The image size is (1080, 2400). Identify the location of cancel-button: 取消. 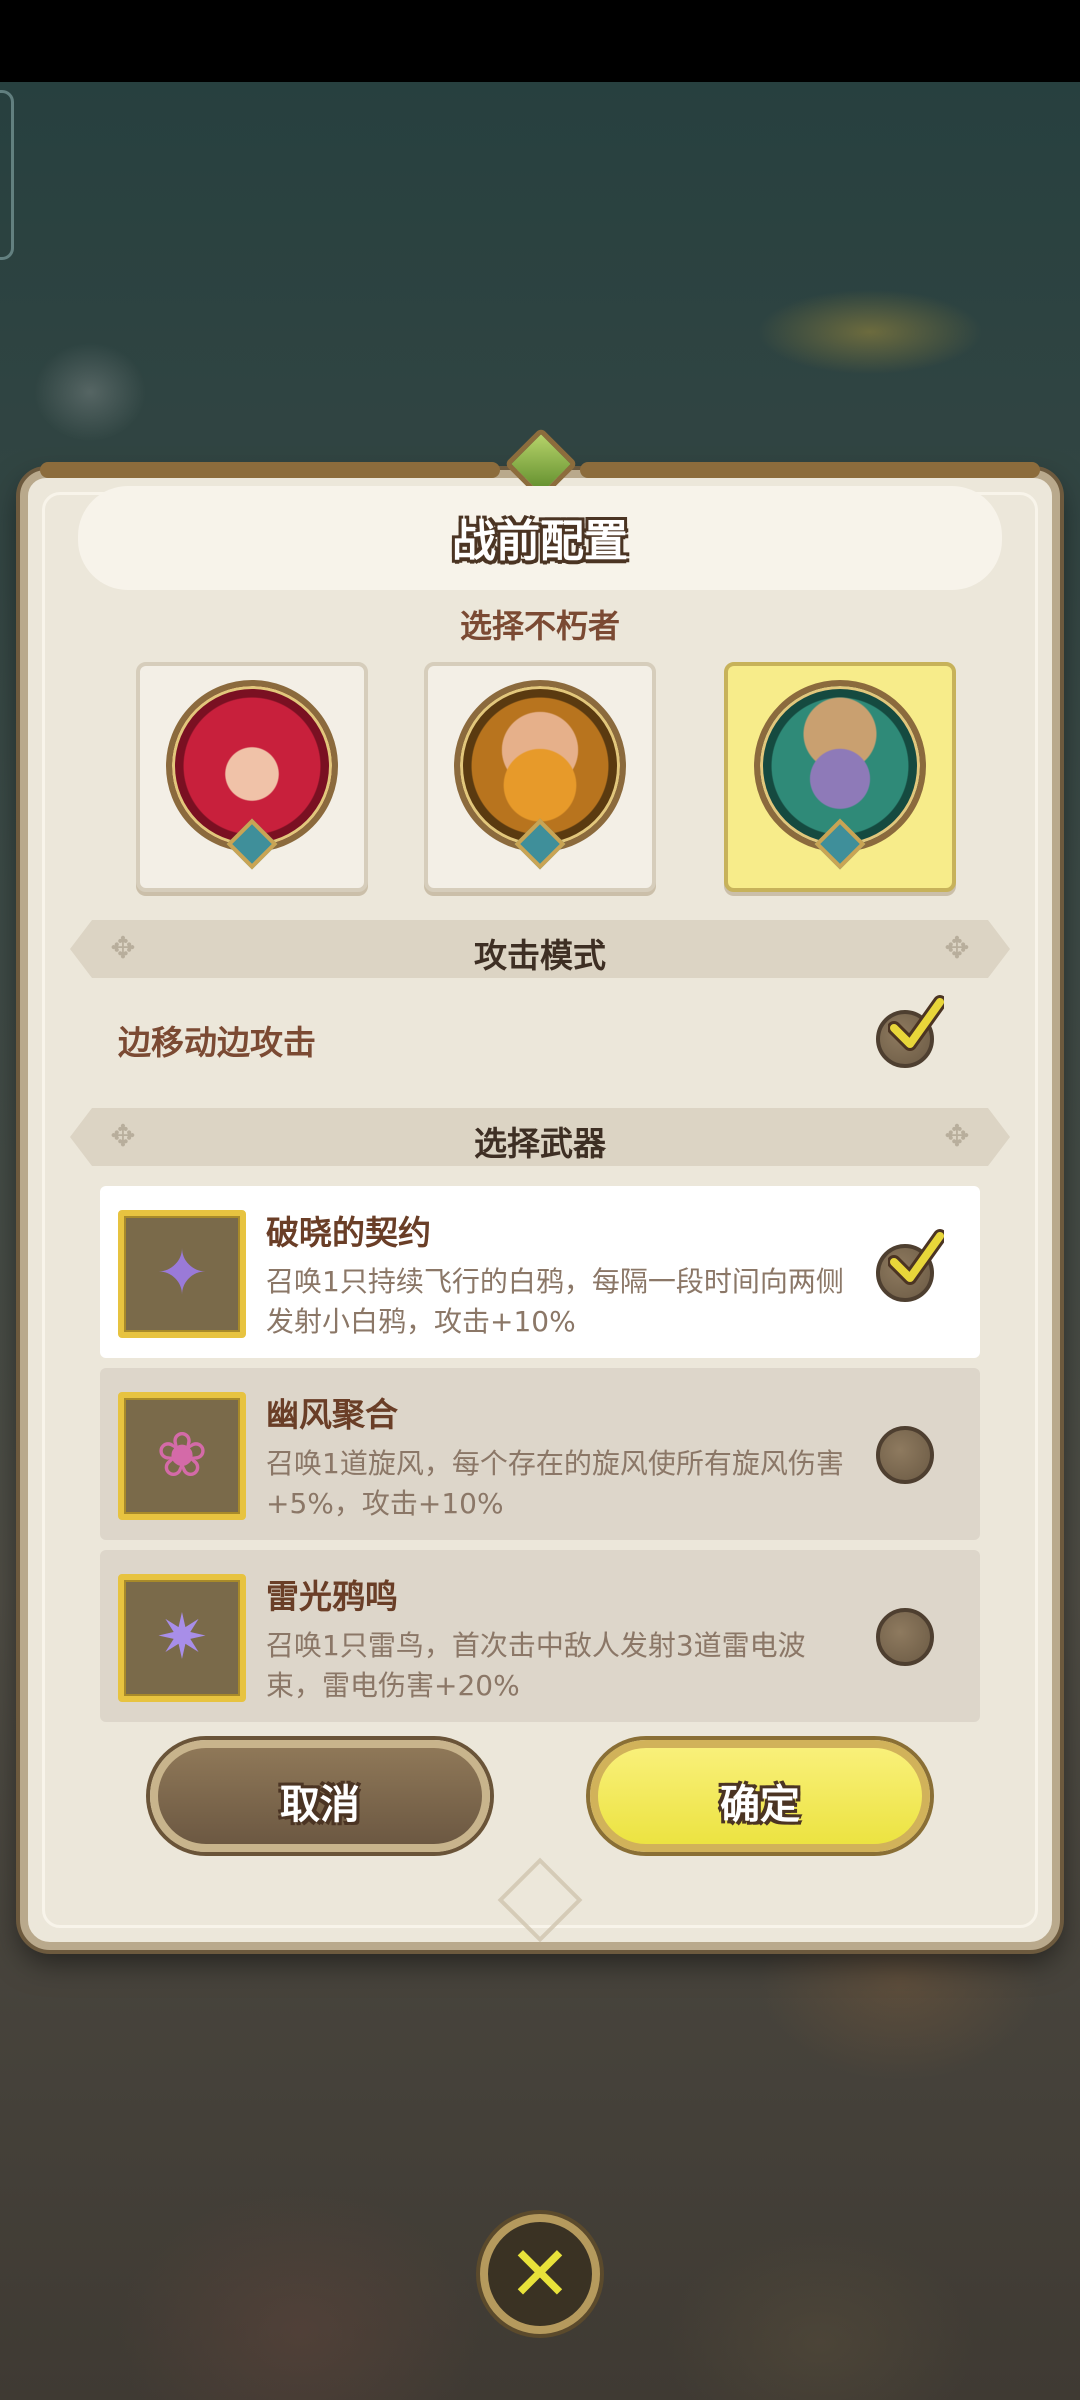
(320, 1796).